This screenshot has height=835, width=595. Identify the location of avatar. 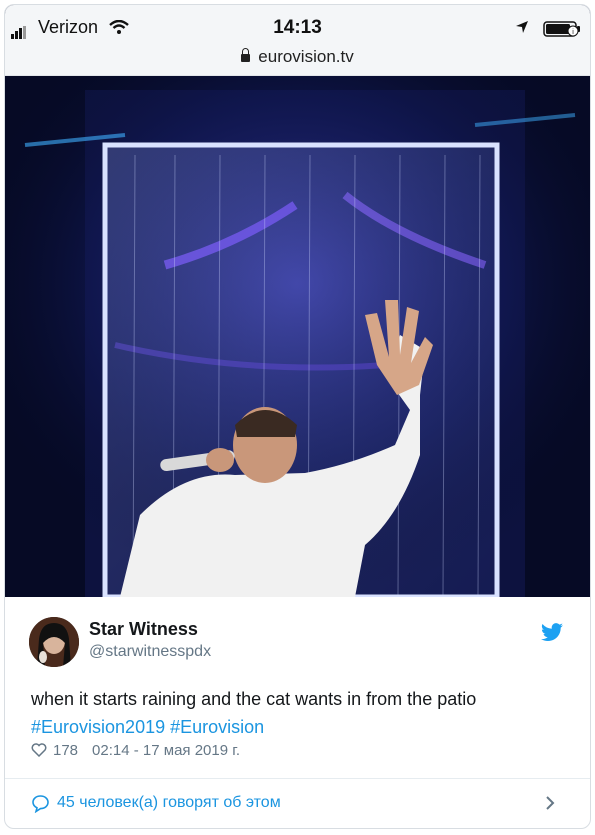
(54, 642).